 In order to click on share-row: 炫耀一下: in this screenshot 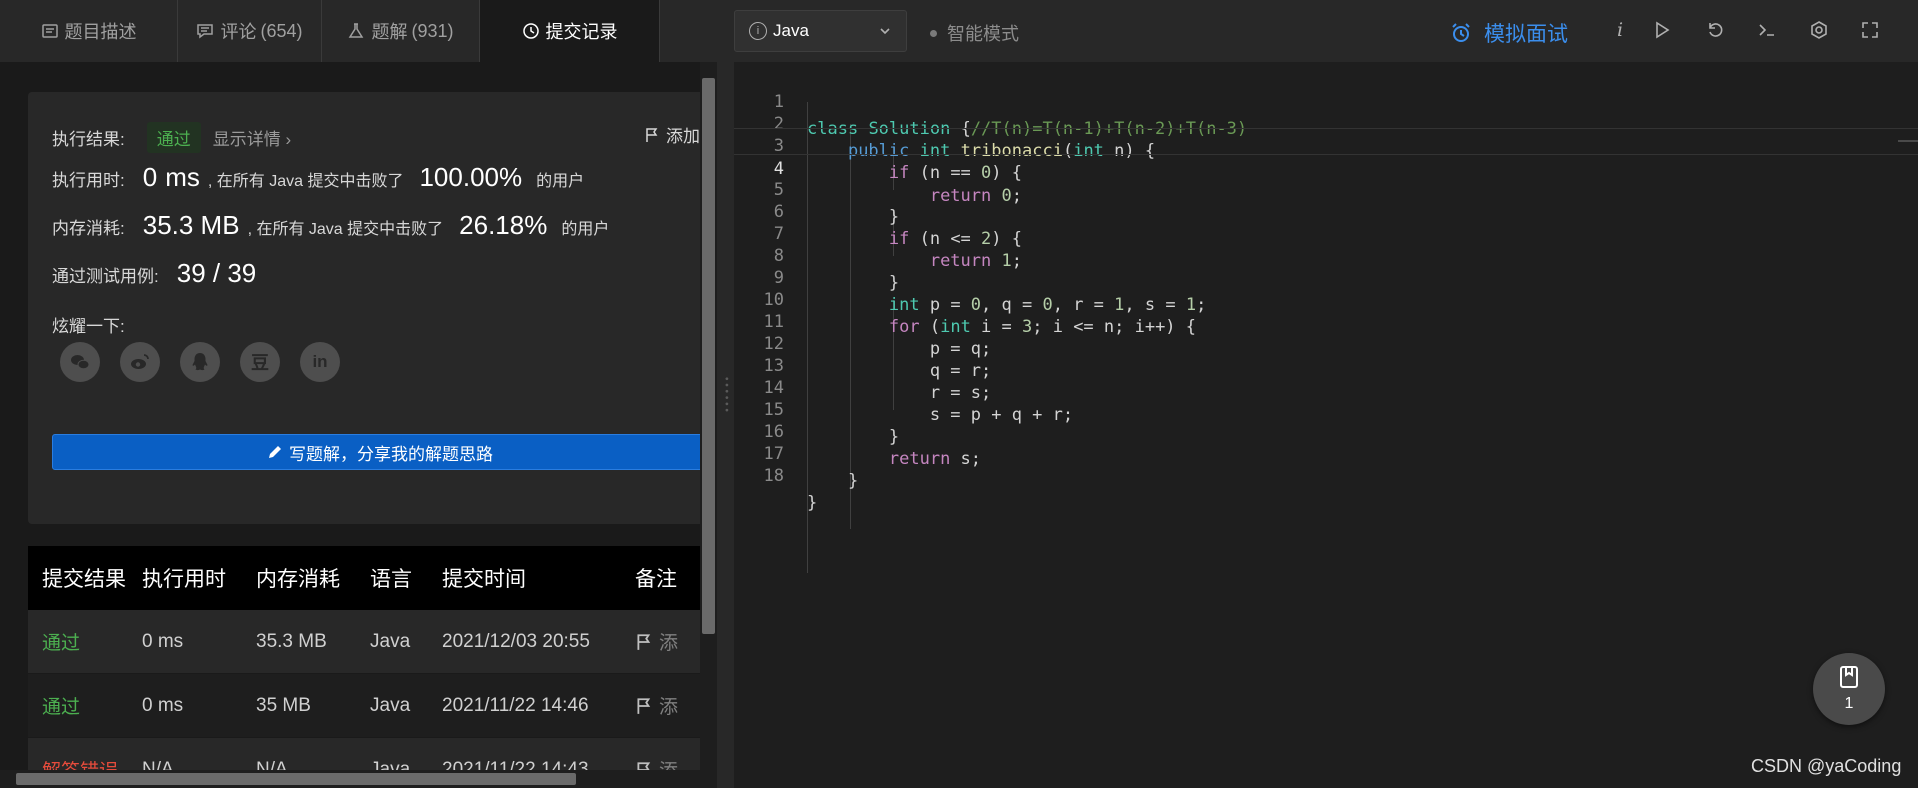, I will do `click(88, 324)`.